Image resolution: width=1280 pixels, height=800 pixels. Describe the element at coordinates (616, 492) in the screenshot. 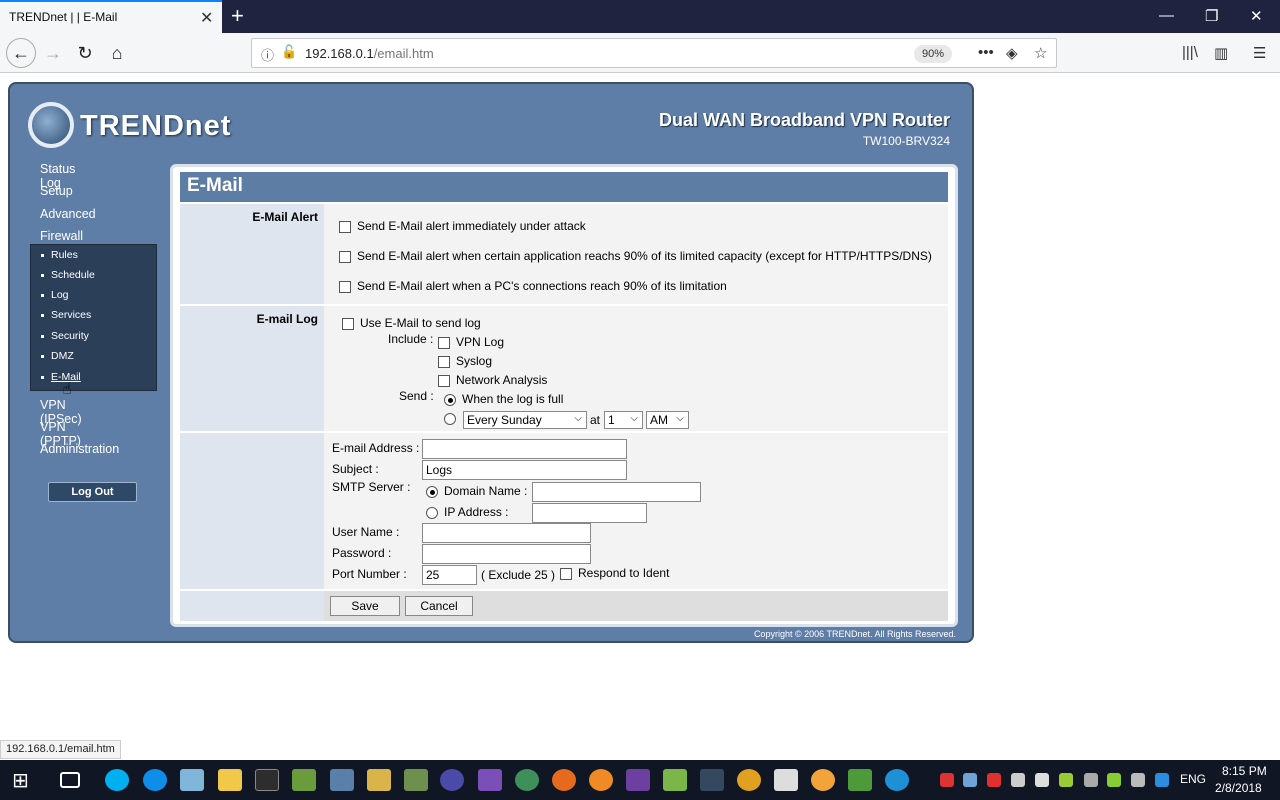

I see `domain-name-input` at that location.